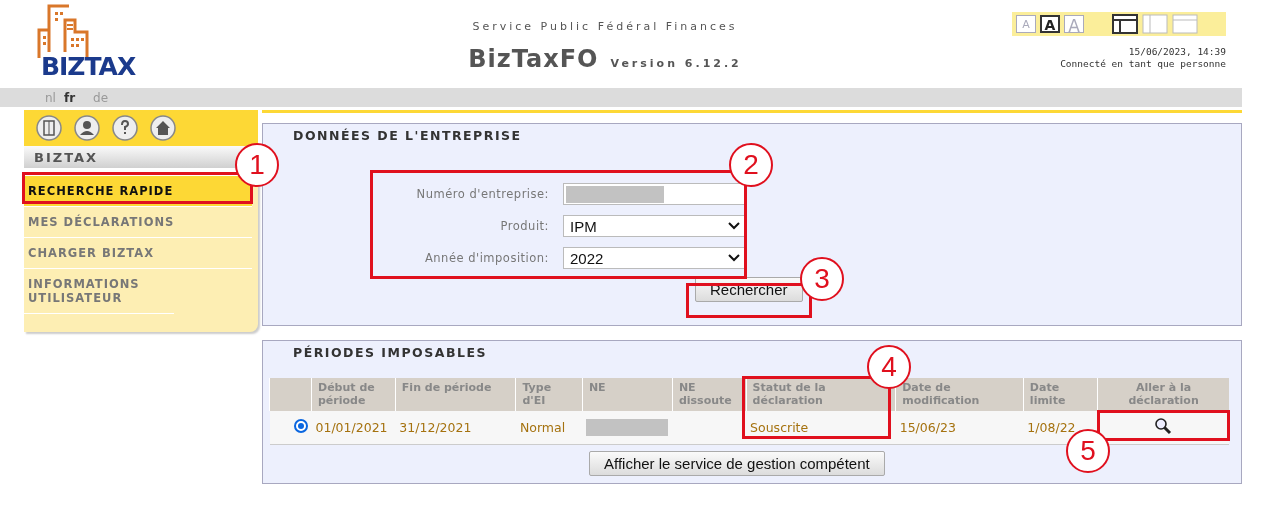  Describe the element at coordinates (49, 128) in the screenshot. I see `door-icon` at that location.